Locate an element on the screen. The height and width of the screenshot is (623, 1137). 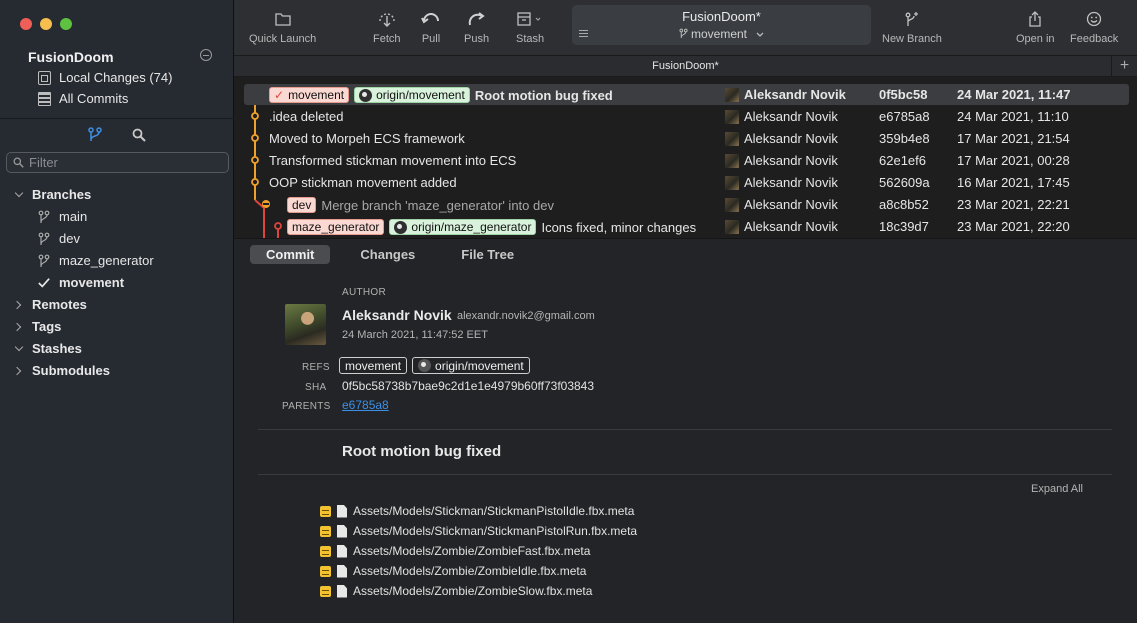
tab-changes: Changes is located at coordinates (387, 254).